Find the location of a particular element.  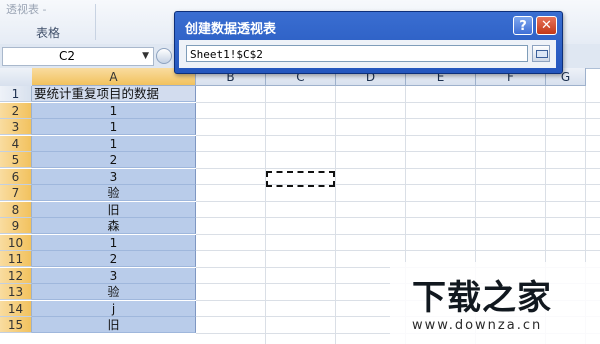

watermark: 下载之家 www.downza.cn is located at coordinates (495, 303).